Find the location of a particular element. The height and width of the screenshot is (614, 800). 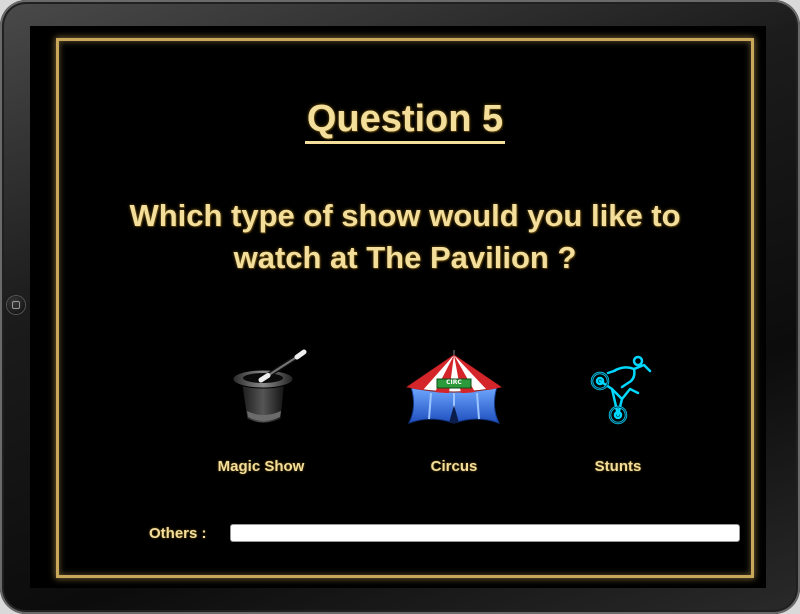

circus-sign-text: CIRC is located at coordinates (454, 382).